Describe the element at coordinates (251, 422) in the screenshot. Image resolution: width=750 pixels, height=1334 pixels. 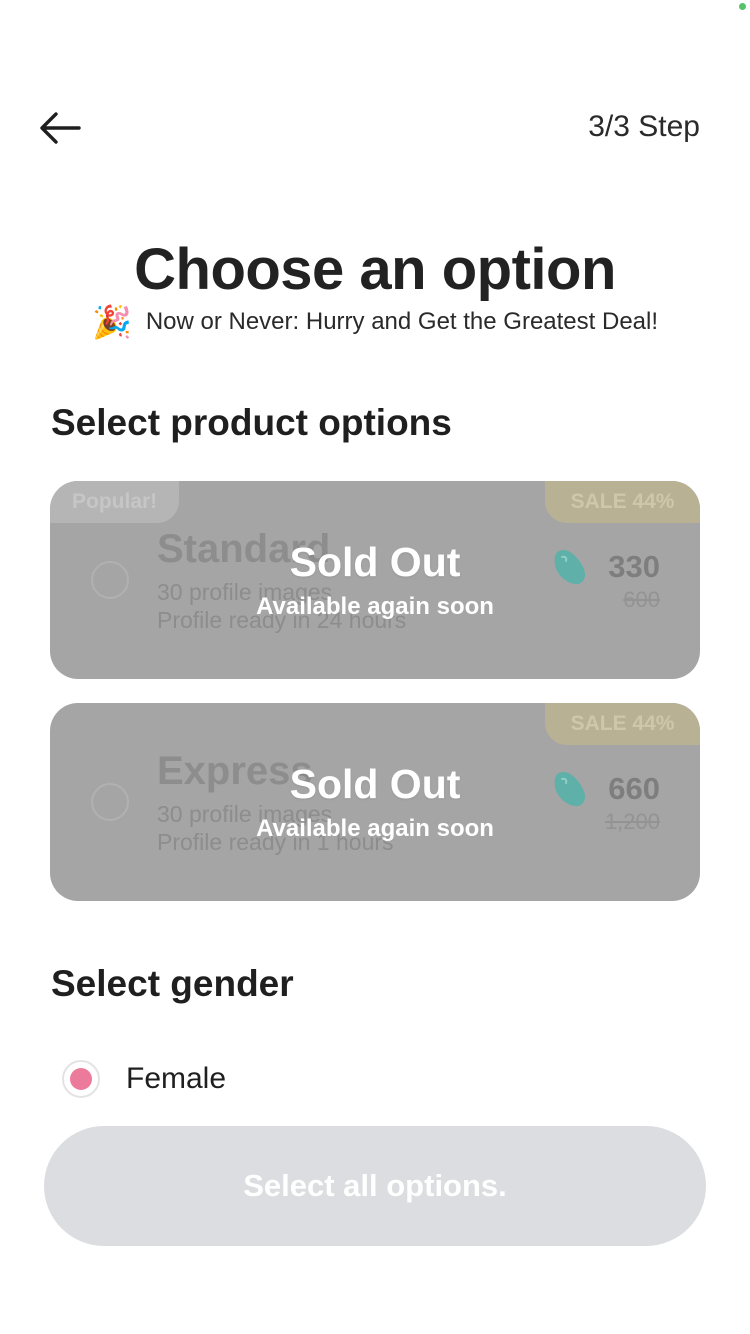
I see `product-options-heading: Select product options` at that location.